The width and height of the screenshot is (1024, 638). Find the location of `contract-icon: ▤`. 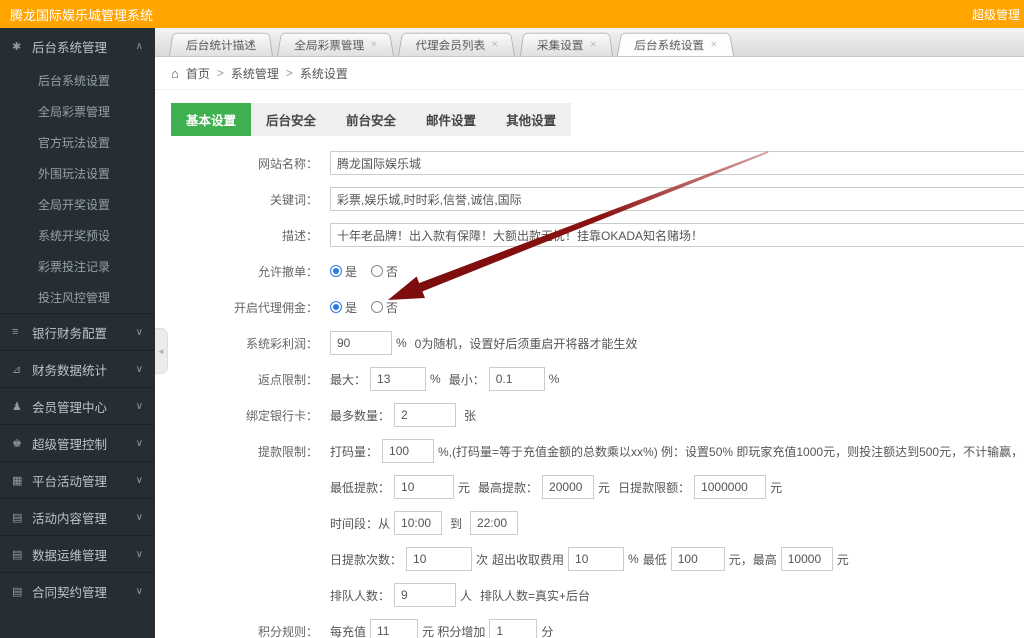

contract-icon: ▤ is located at coordinates (17, 591).